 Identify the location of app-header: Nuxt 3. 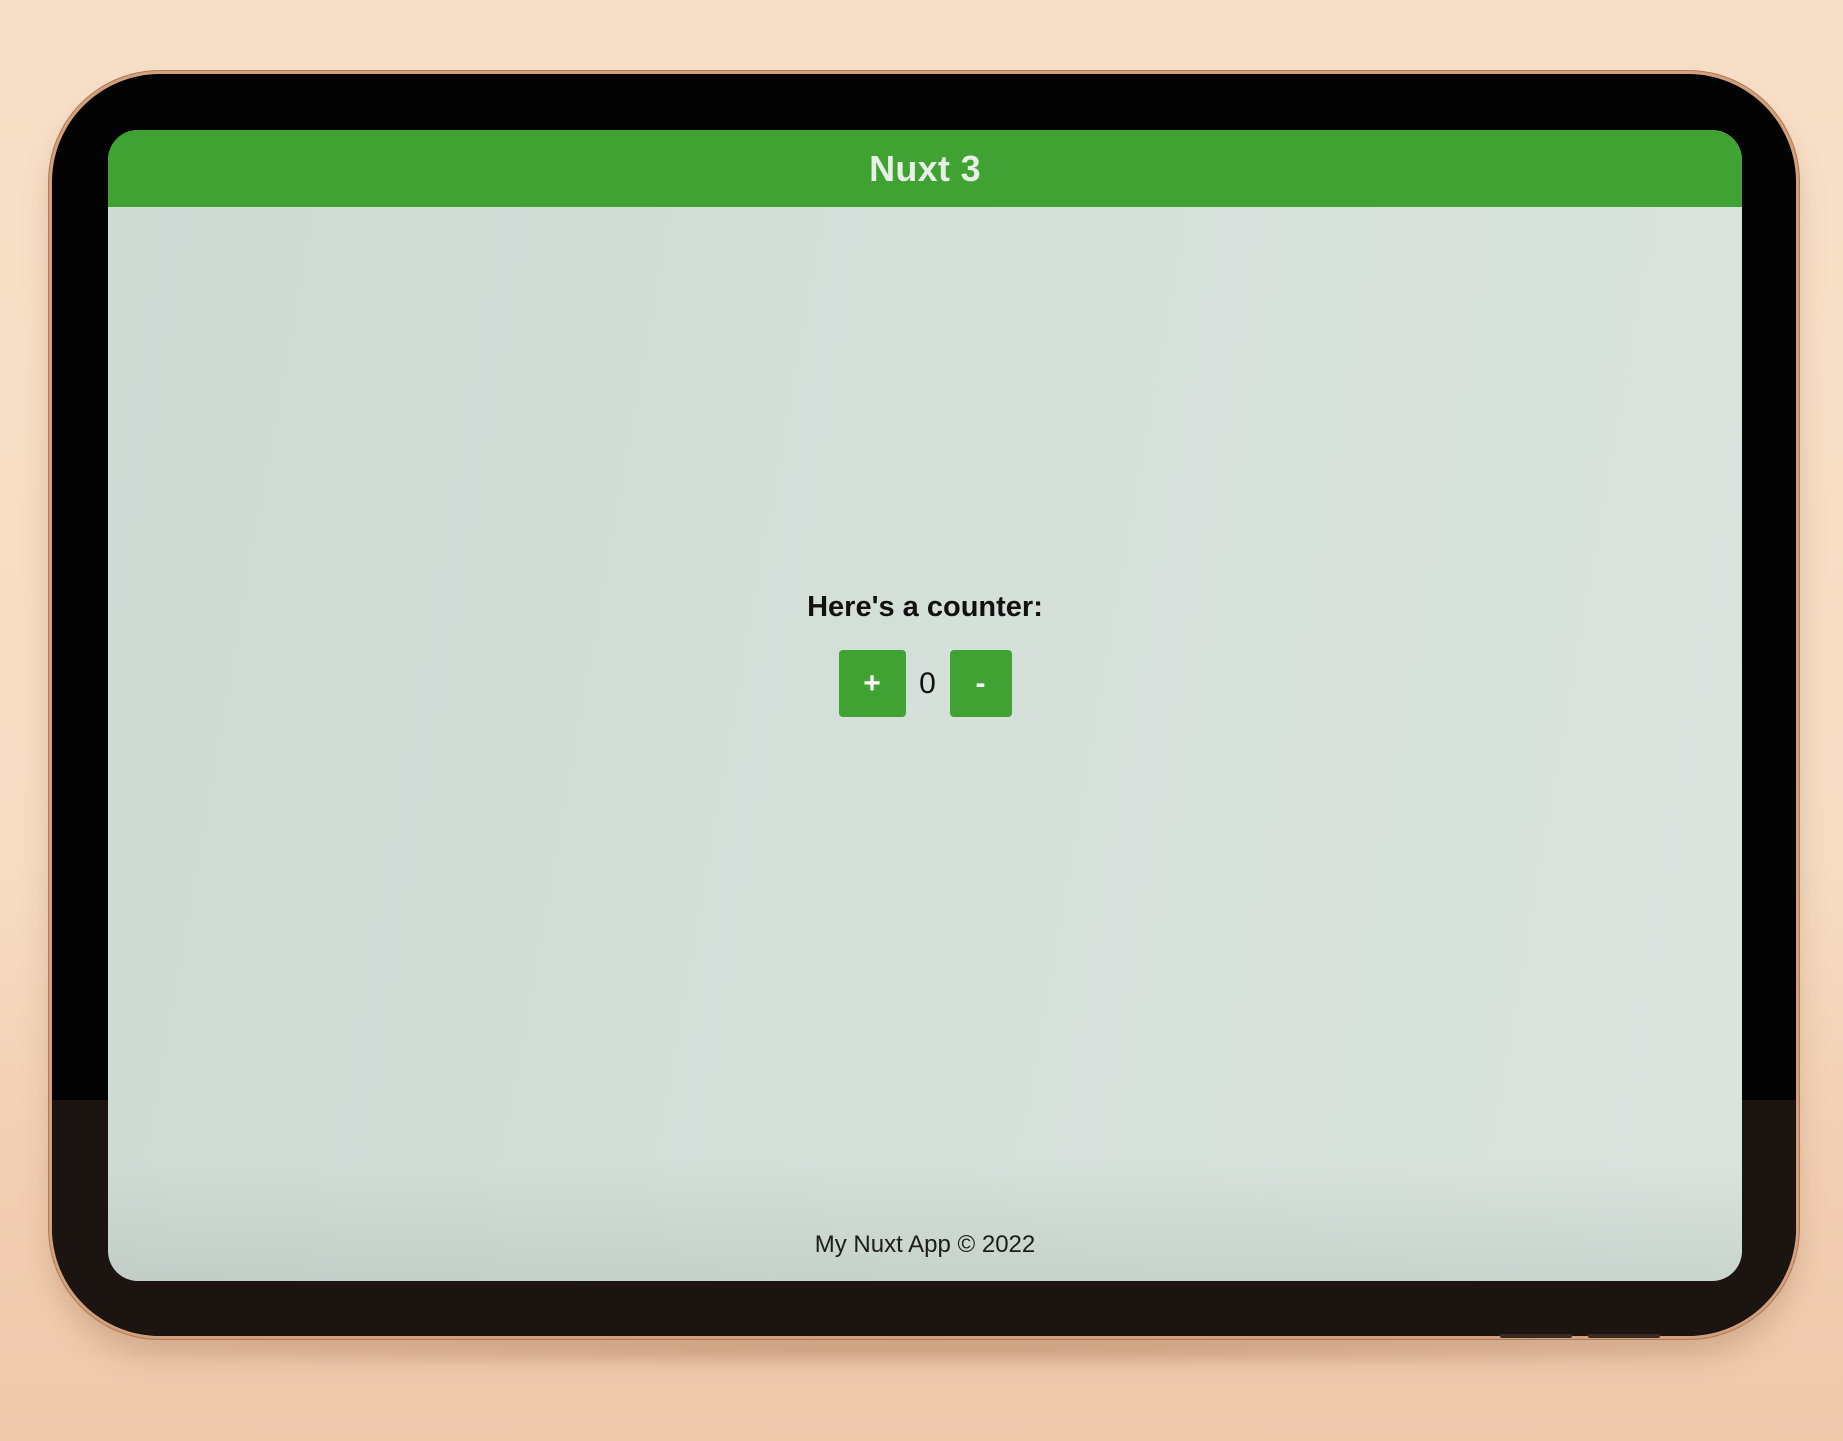
(925, 168).